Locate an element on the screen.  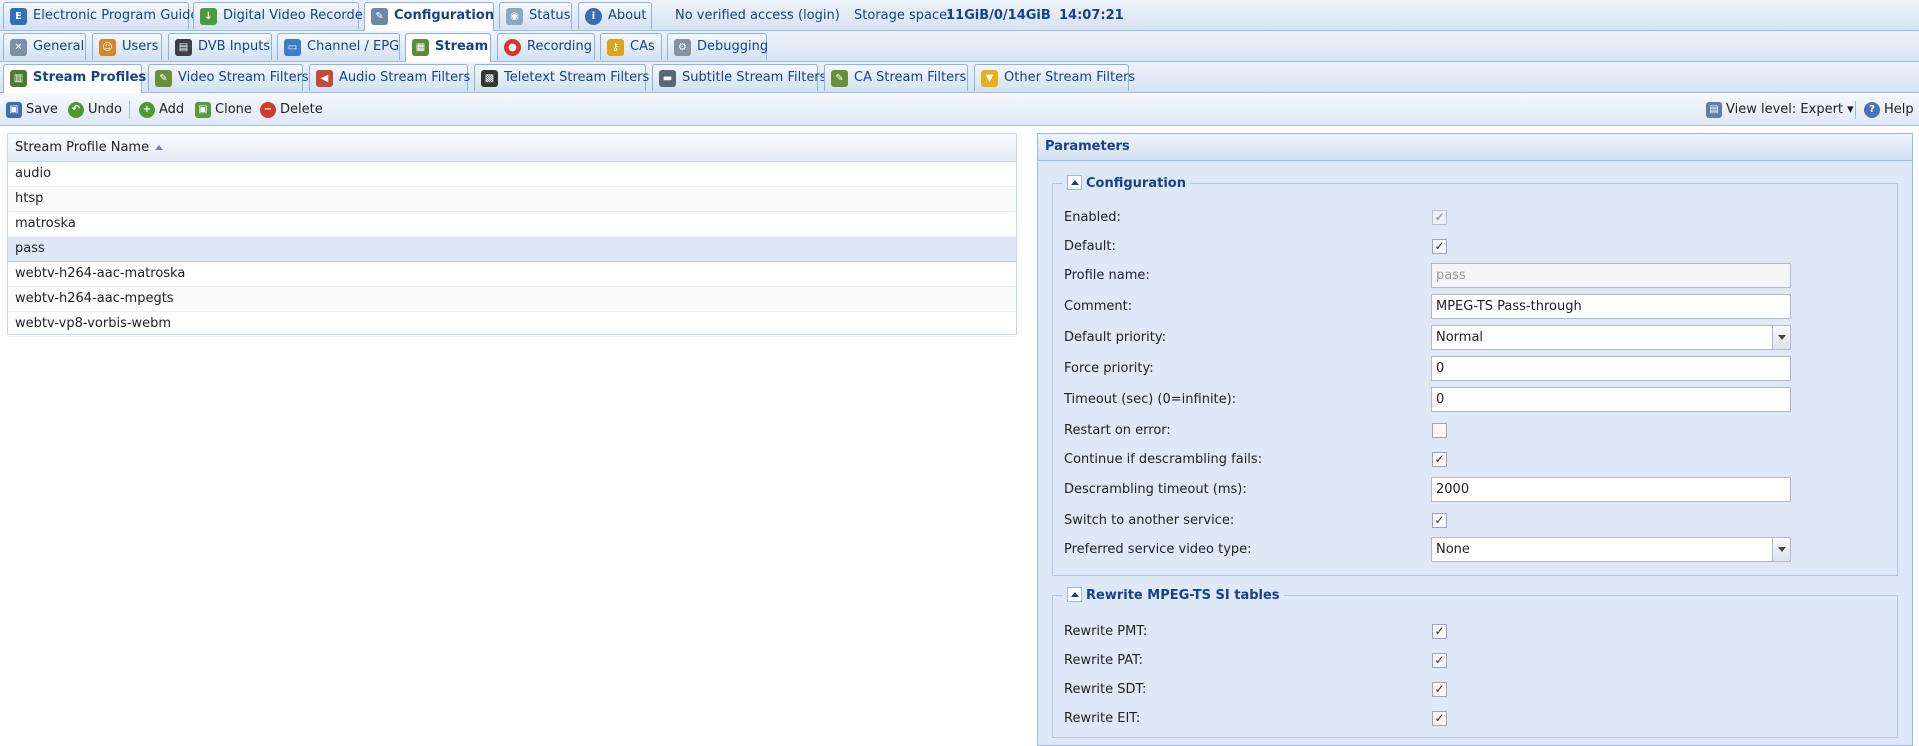
tab-status: ◉ Status is located at coordinates (535, 15).